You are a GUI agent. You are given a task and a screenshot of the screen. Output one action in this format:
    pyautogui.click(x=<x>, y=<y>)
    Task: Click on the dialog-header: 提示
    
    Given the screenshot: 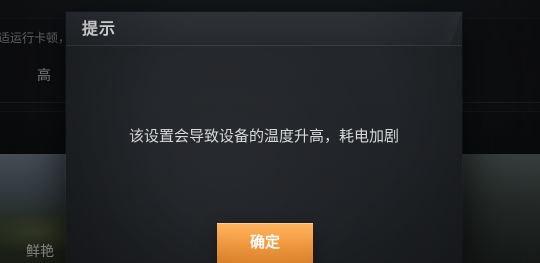 What is the action you would take?
    pyautogui.click(x=264, y=29)
    